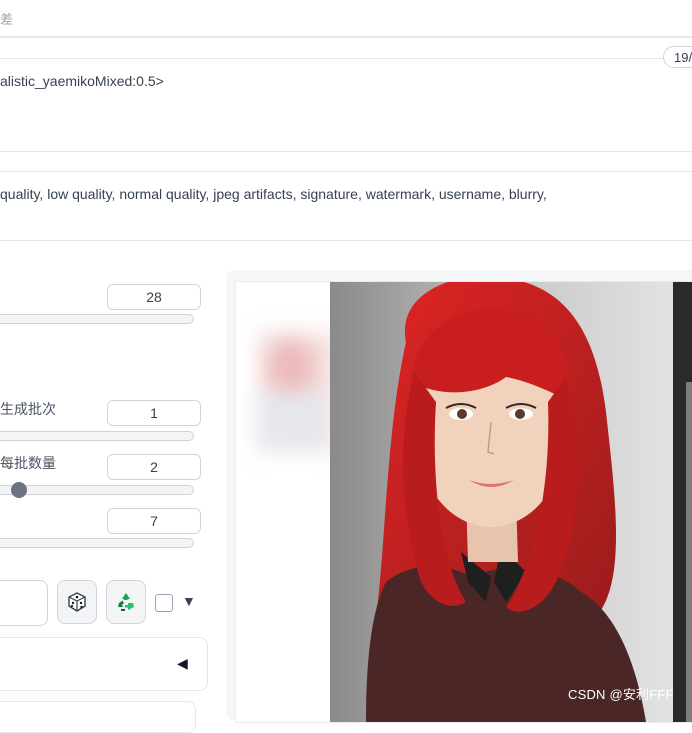 Image resolution: width=692 pixels, height=733 pixels. What do you see at coordinates (28, 409) in the screenshot?
I see `batch-count-label: 生成批次` at bounding box center [28, 409].